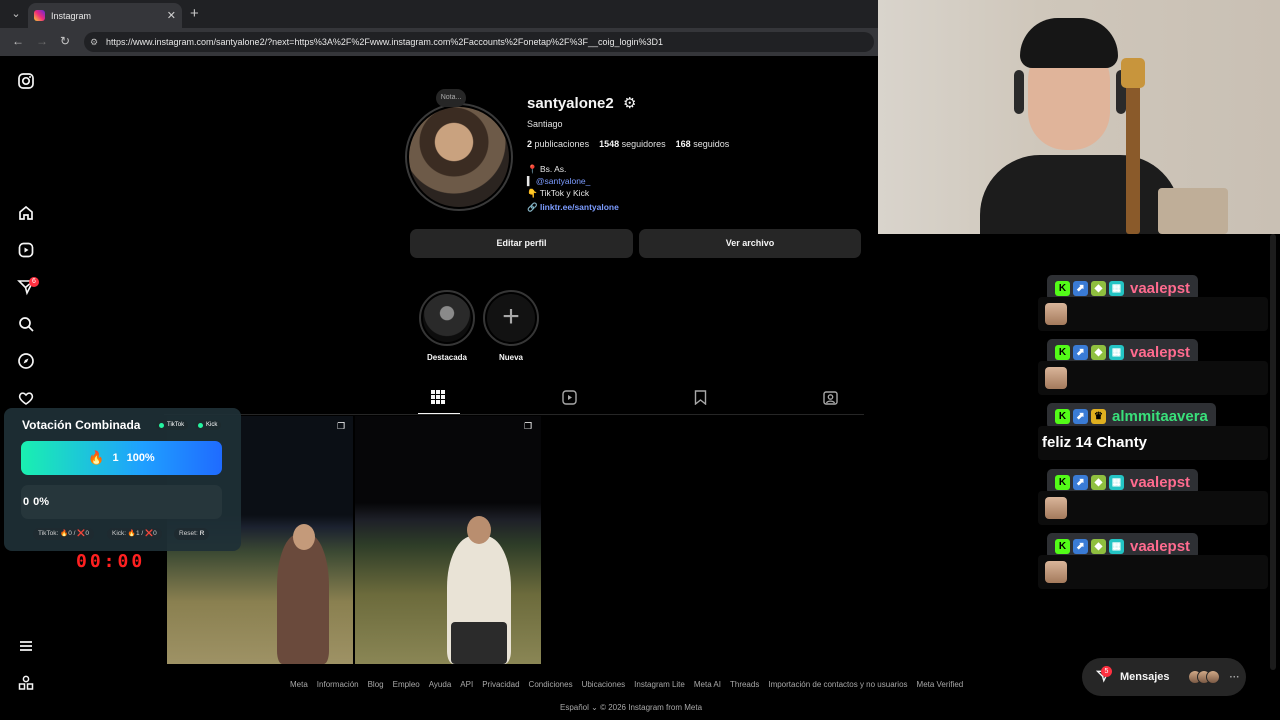 The height and width of the screenshot is (720, 1280). I want to click on chat-scrollbar, so click(1273, 452).